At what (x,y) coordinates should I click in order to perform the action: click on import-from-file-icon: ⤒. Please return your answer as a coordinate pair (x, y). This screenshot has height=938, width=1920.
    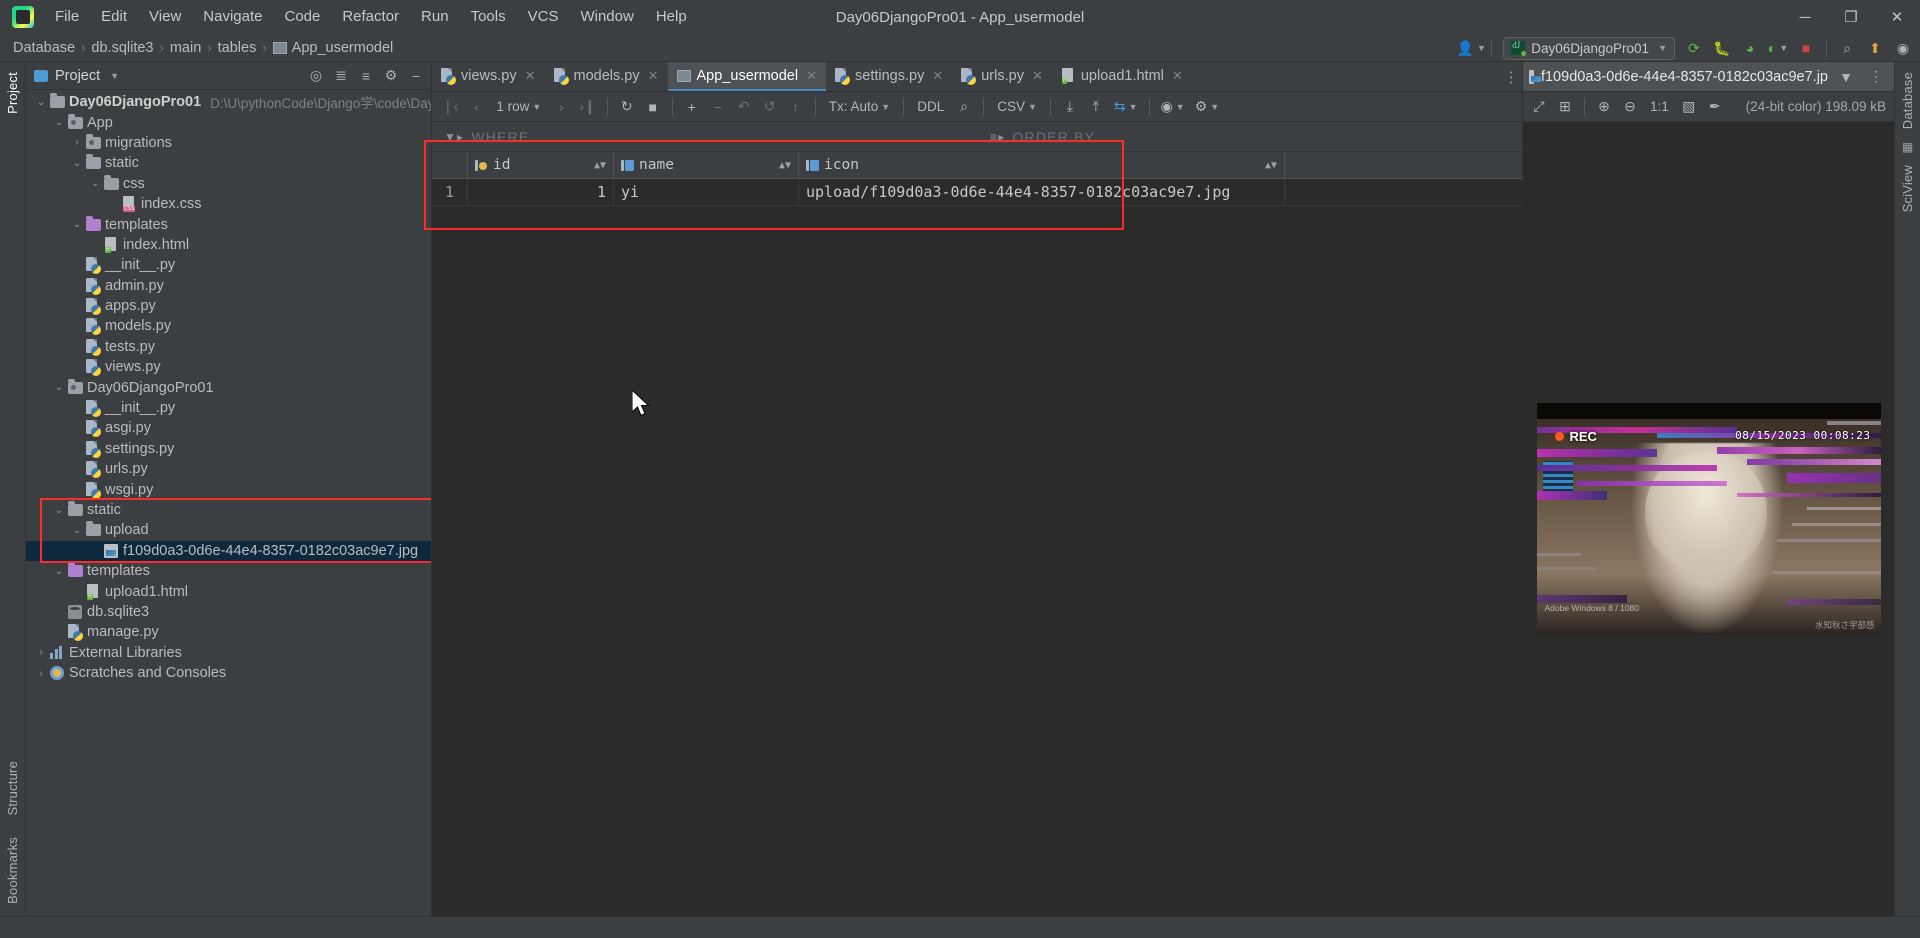
    Looking at the image, I should click on (1096, 107).